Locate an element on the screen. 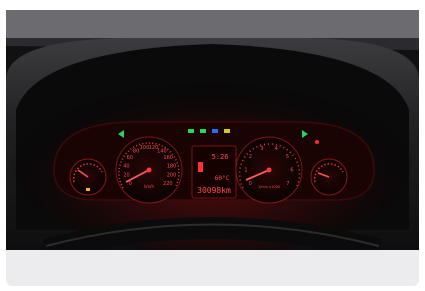 The height and width of the screenshot is (291, 425). temperature-readout: 60°C is located at coordinates (222, 178).